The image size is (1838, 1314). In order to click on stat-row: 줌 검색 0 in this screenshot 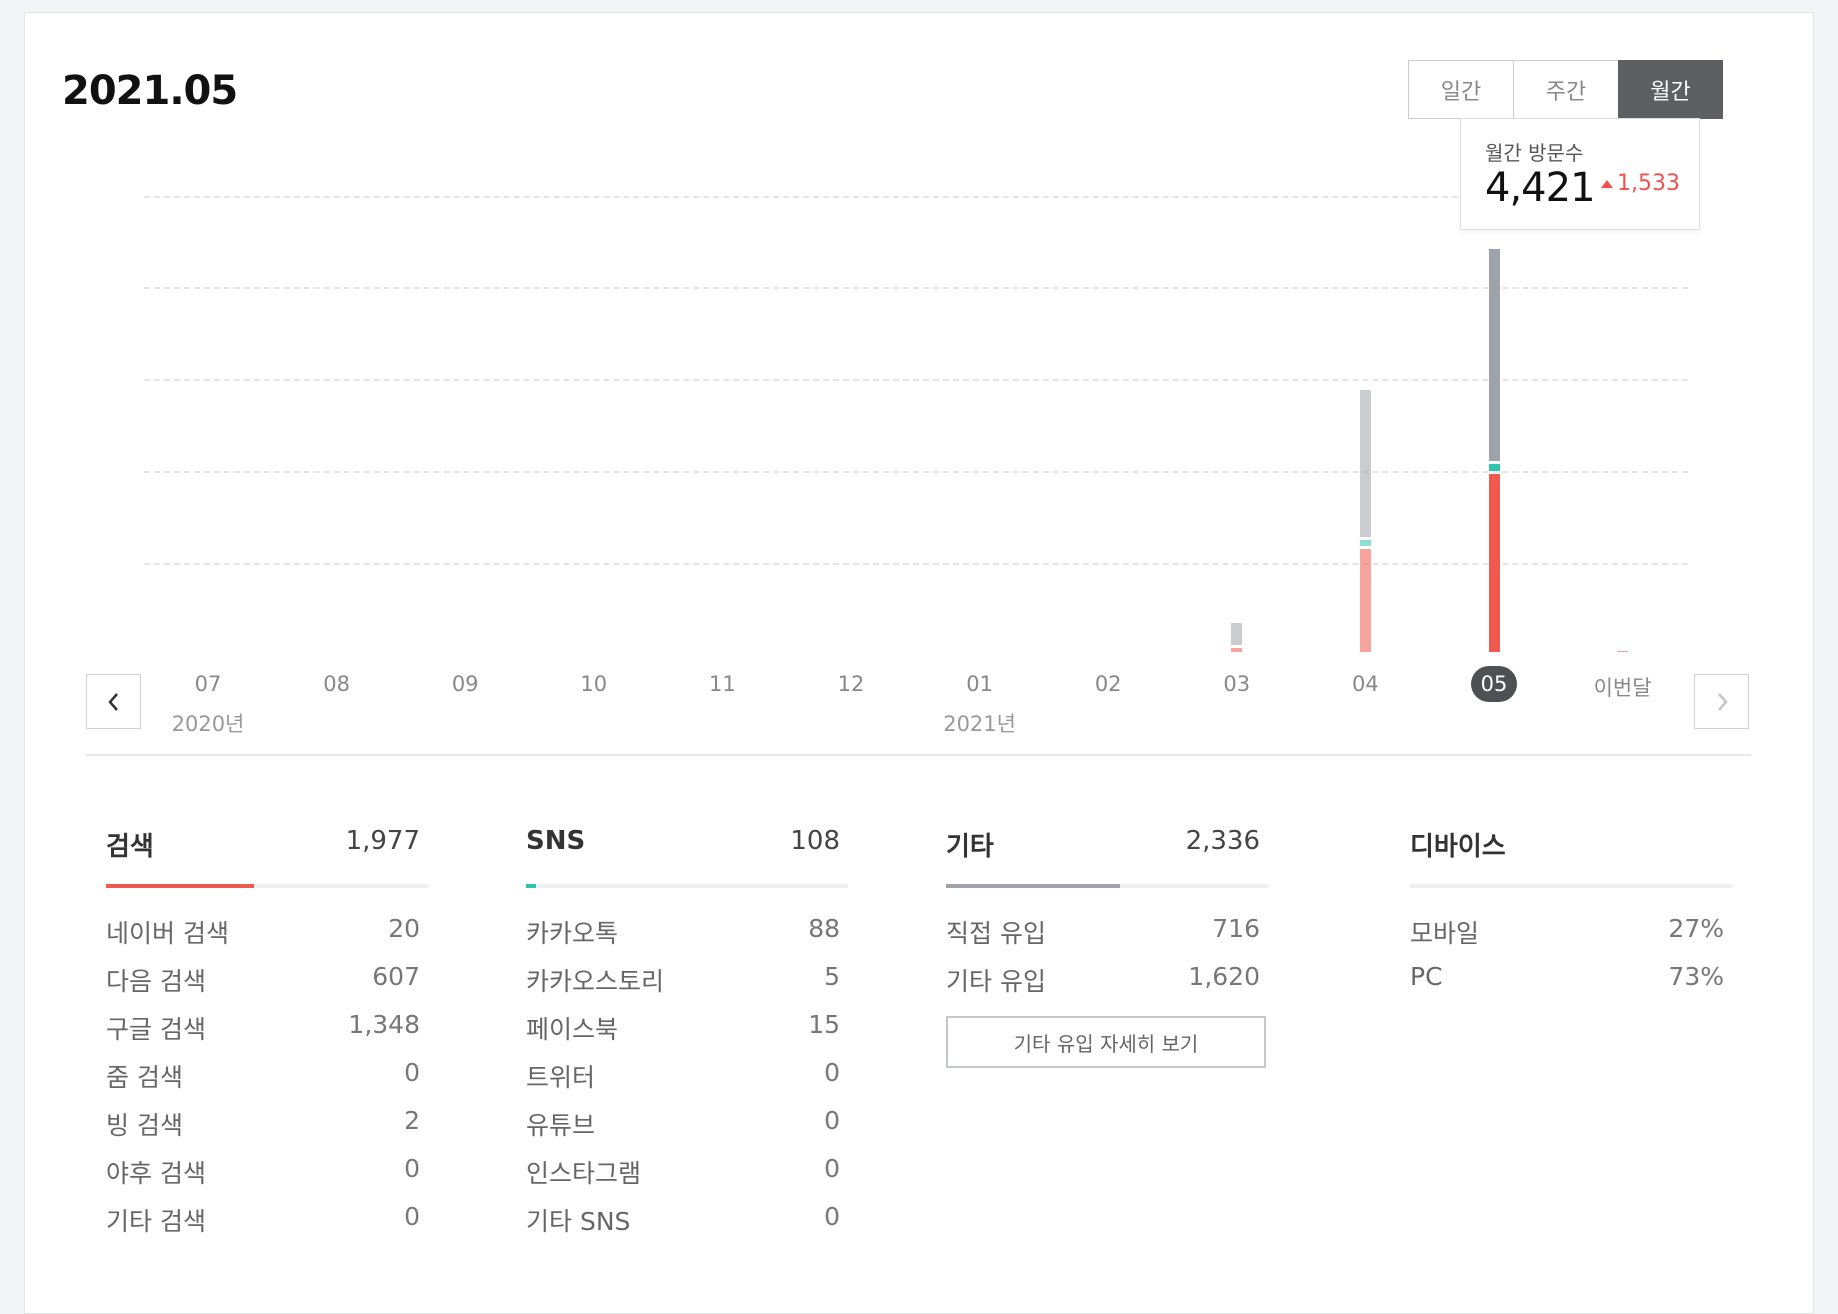, I will do `click(267, 1082)`.